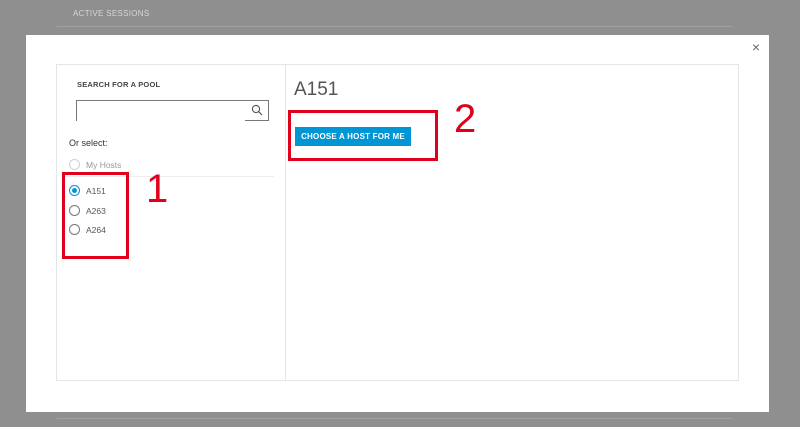  What do you see at coordinates (161, 111) in the screenshot?
I see `search-input` at bounding box center [161, 111].